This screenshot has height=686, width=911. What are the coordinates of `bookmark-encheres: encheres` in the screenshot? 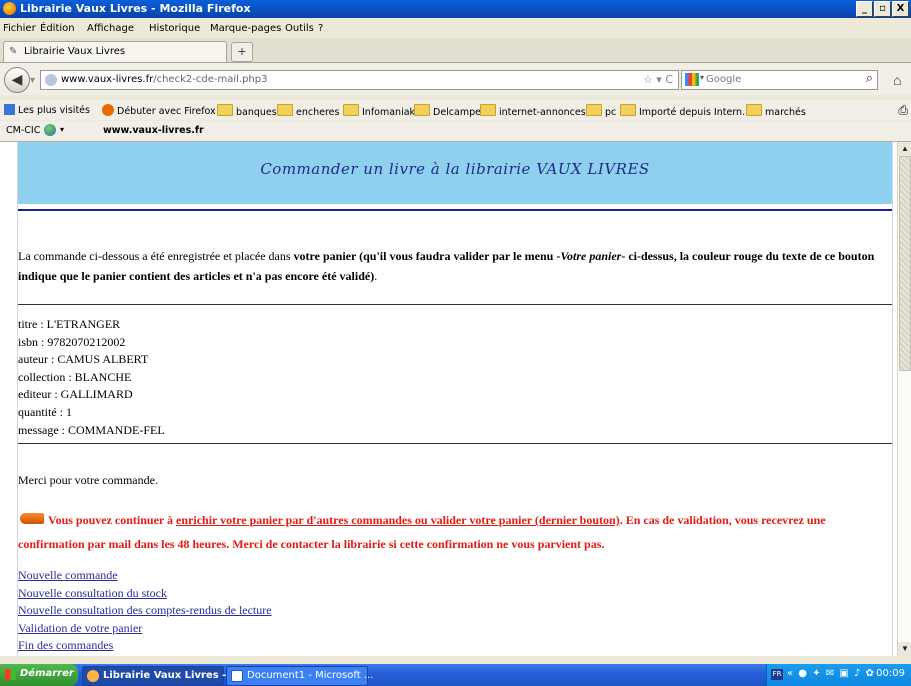 It's located at (308, 111).